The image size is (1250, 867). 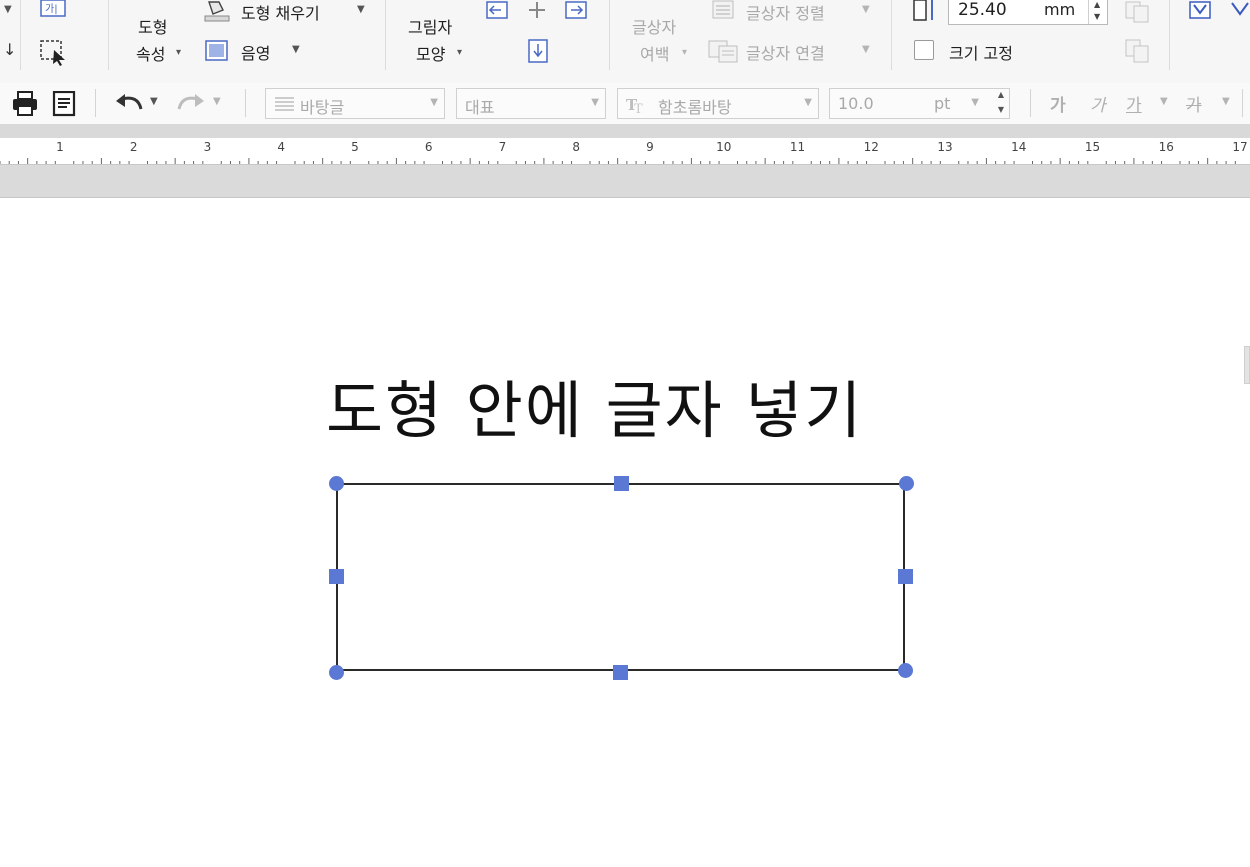 What do you see at coordinates (621, 483) in the screenshot?
I see `resize-handle-top` at bounding box center [621, 483].